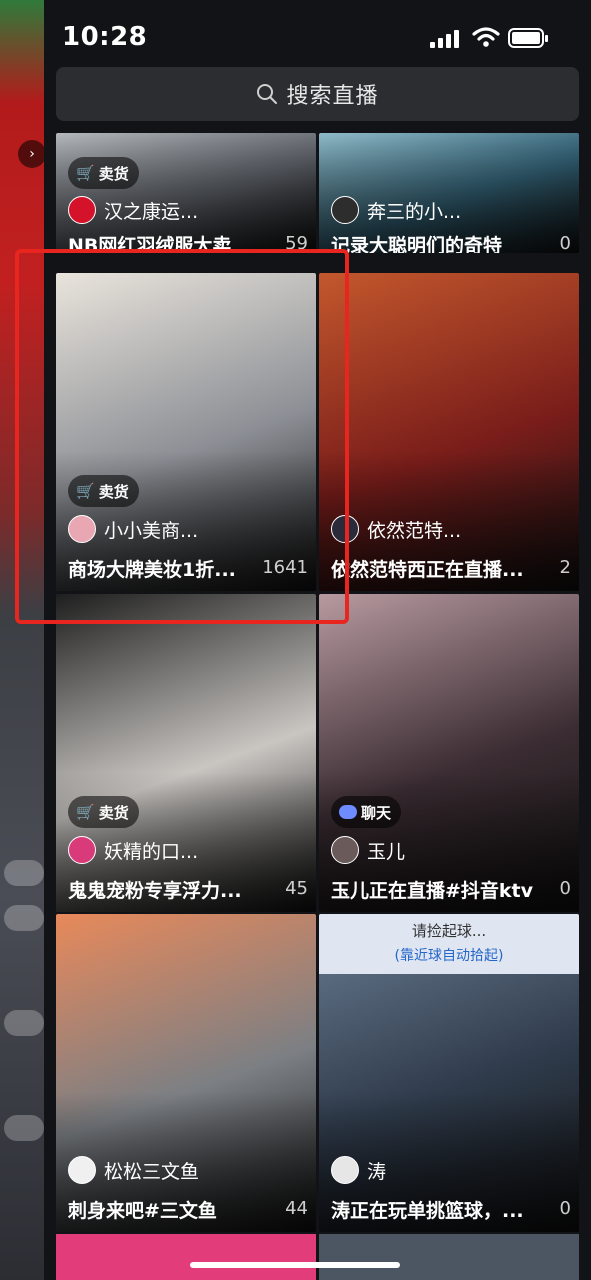  I want to click on room-title: 玉儿正在直播#抖音ktv, so click(432, 891).